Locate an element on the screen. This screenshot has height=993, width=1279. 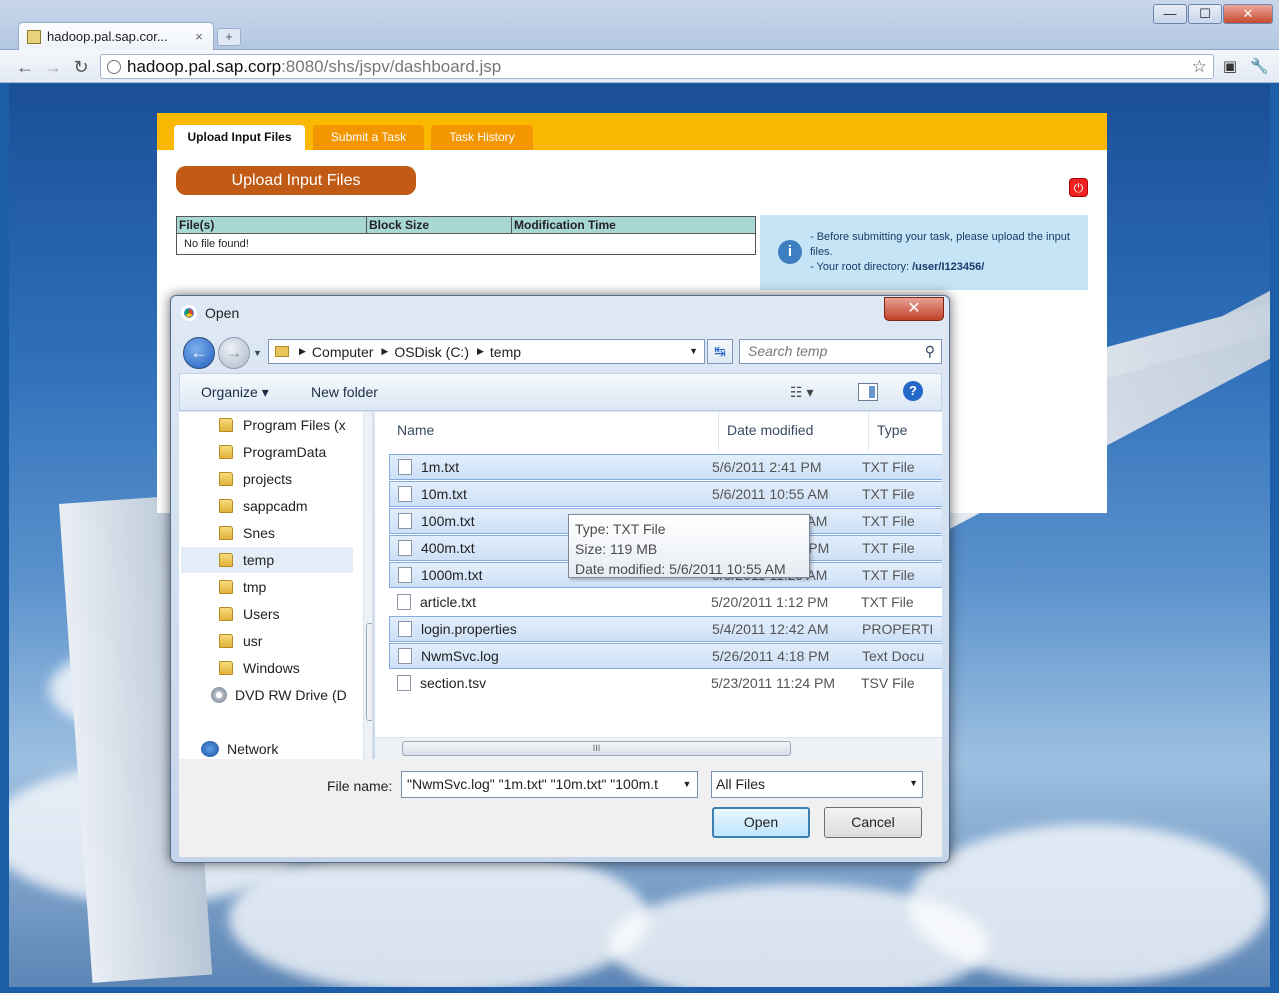
refresh-icon: ↹ is located at coordinates (720, 351).